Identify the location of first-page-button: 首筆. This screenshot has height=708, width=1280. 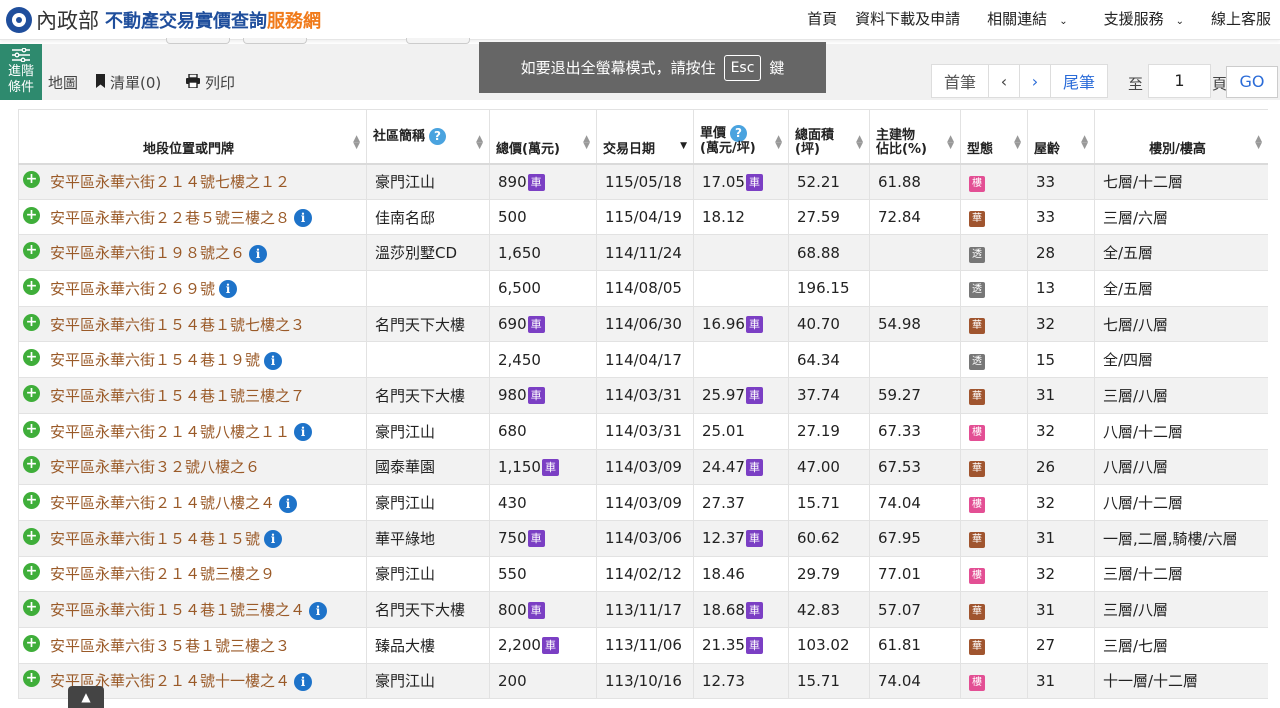
(960, 81).